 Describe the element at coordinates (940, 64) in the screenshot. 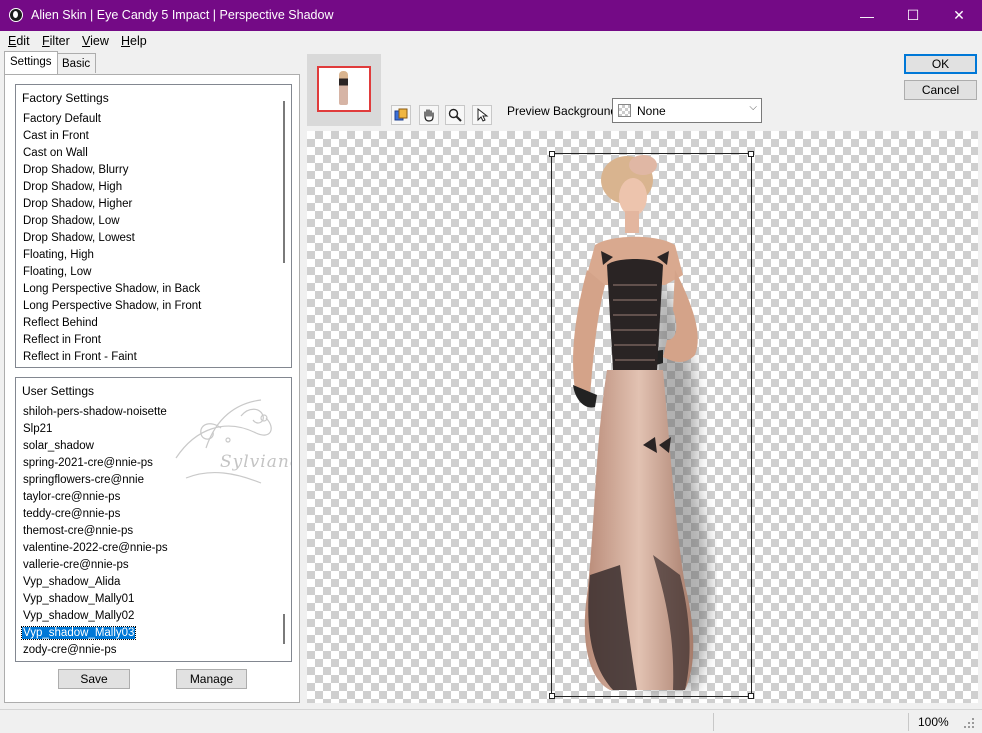

I see `ok-button: OK` at that location.